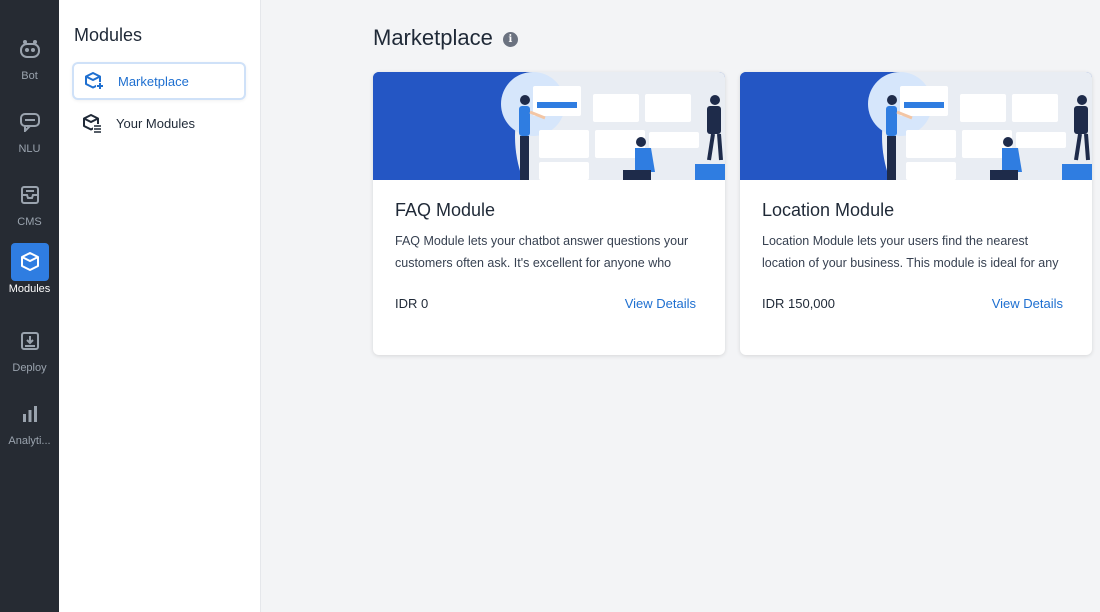 The image size is (1100, 612). Describe the element at coordinates (153, 81) in the screenshot. I see `nav-item-label: Marketplace` at that location.